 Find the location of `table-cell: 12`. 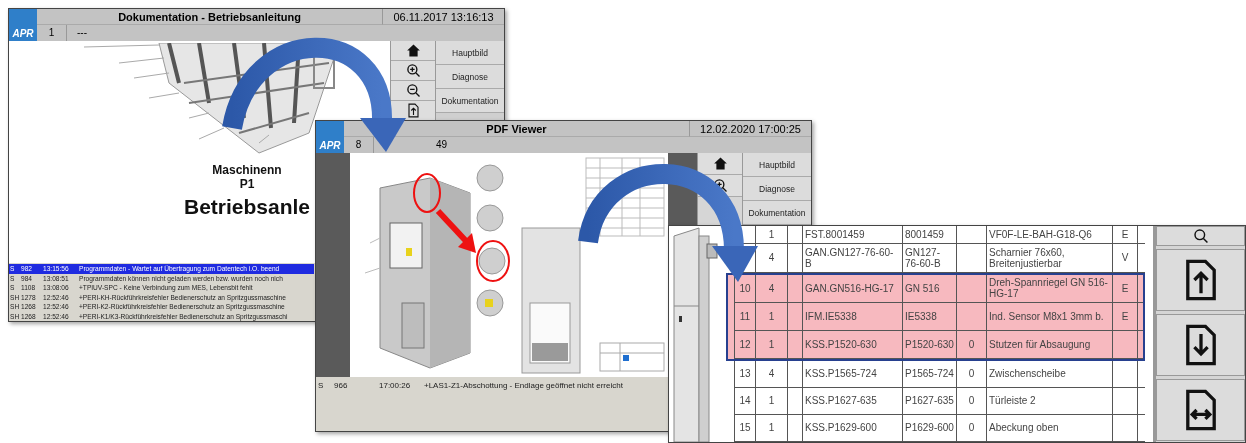

table-cell: 12 is located at coordinates (744, 344).